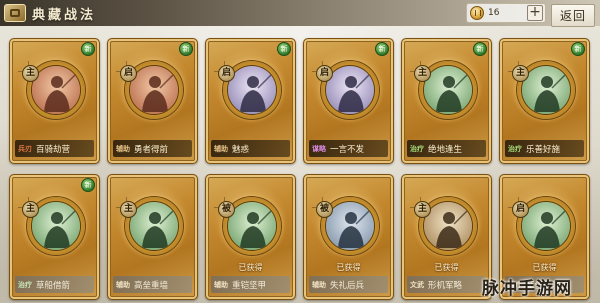 This screenshot has width=600, height=303. I want to click on tactic-name: 一言不发, so click(347, 149).